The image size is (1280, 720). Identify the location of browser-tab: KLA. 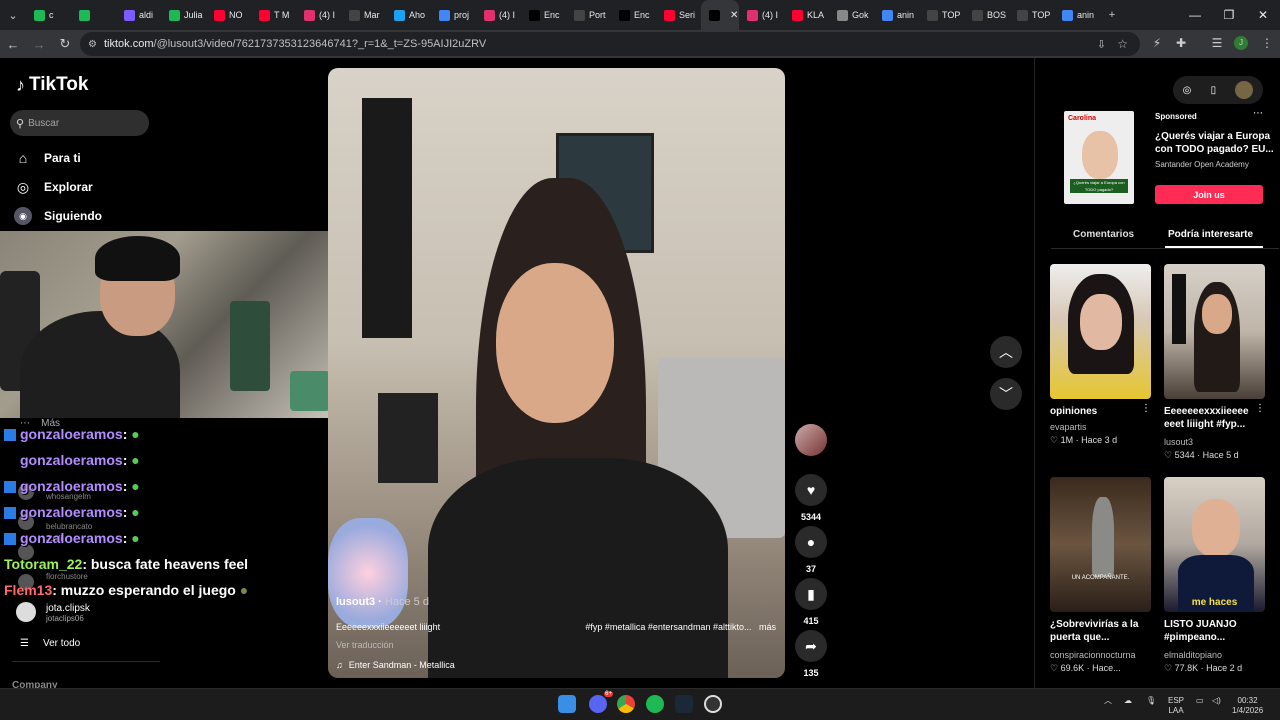
(806, 15).